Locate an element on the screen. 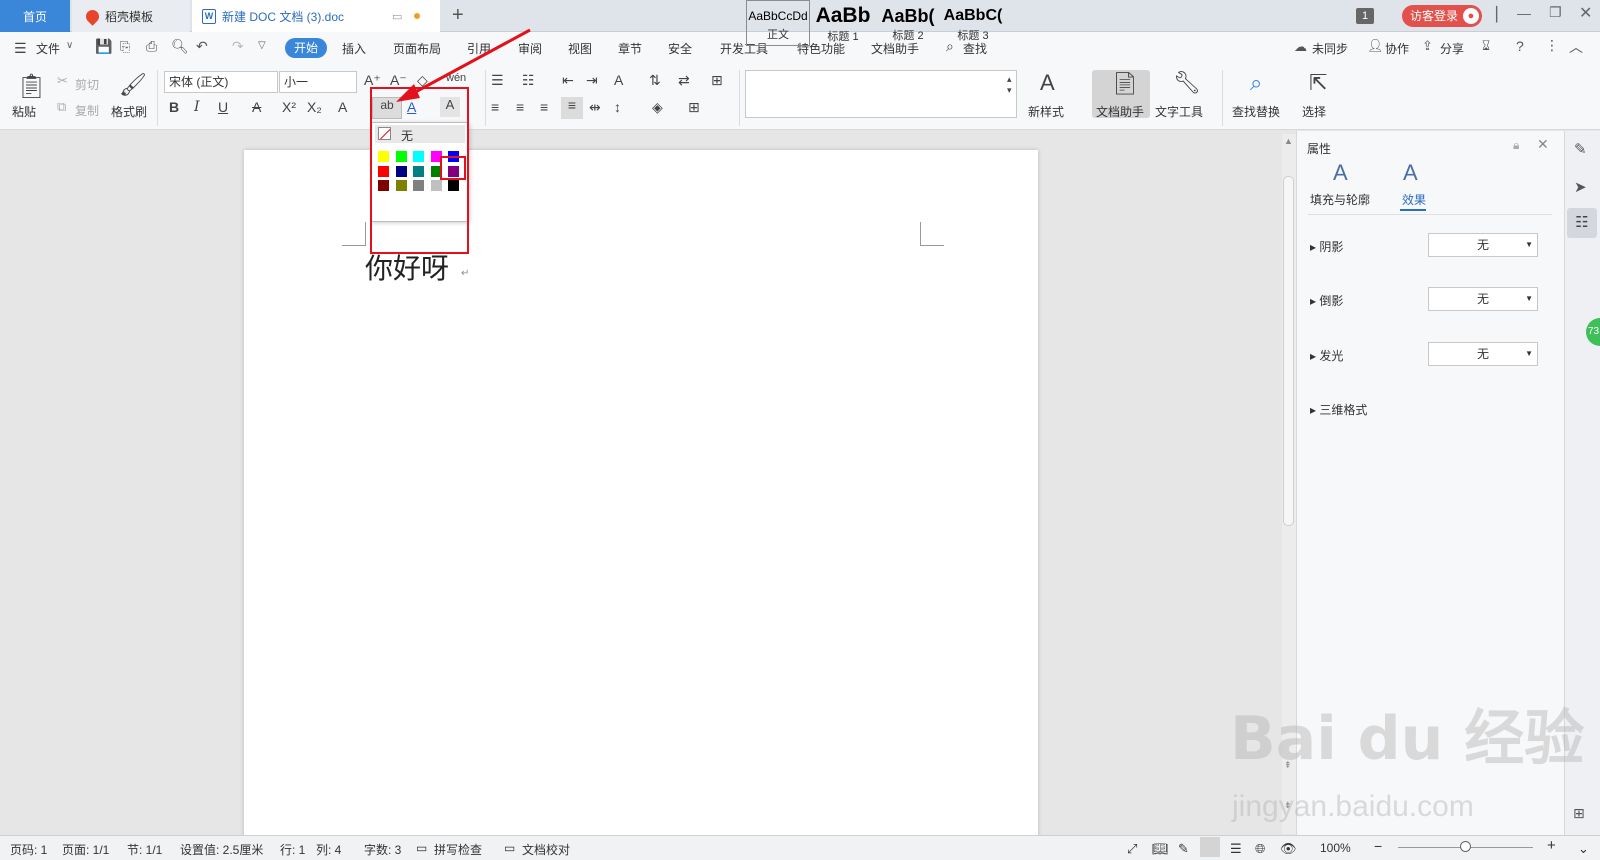 The height and width of the screenshot is (860, 1600). zoom-level: 100% is located at coordinates (1335, 848).